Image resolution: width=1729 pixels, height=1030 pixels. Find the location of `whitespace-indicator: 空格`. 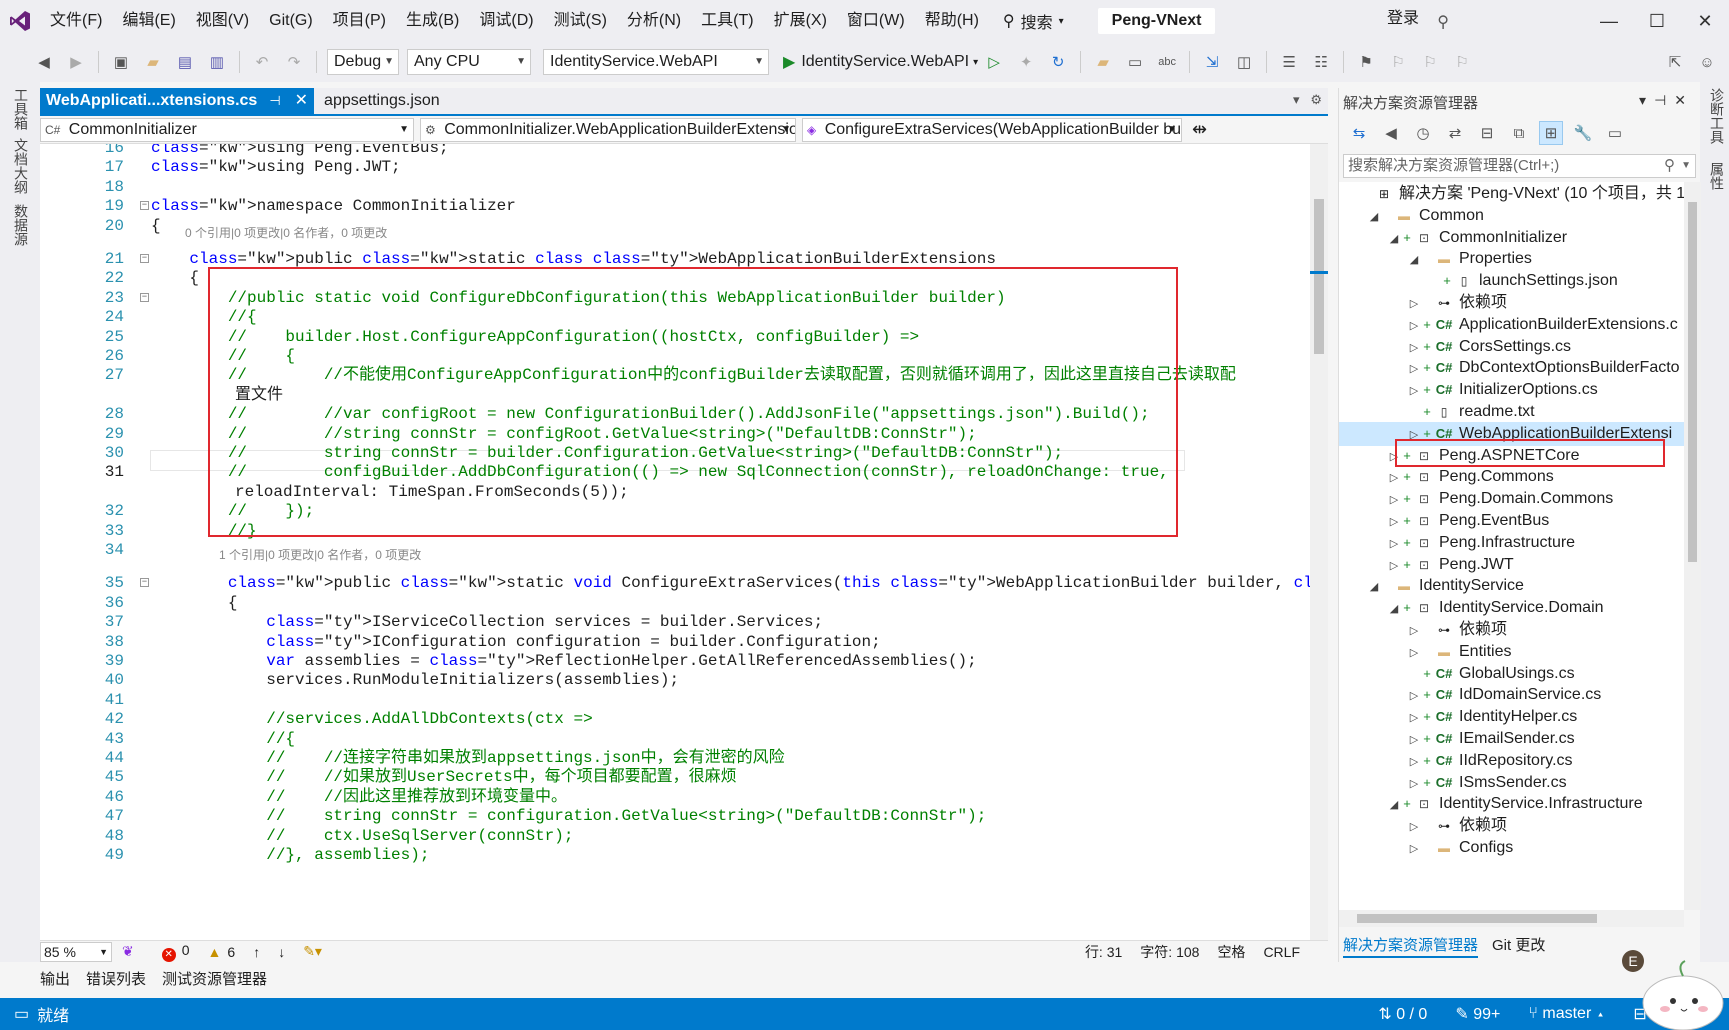

whitespace-indicator: 空格 is located at coordinates (1231, 952).